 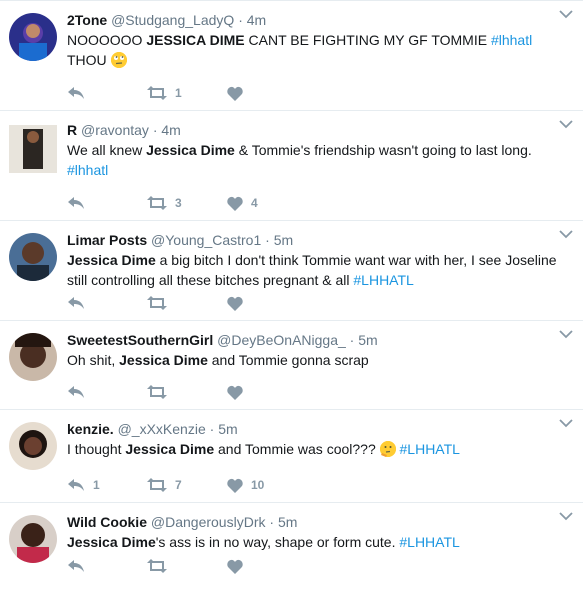 What do you see at coordinates (115, 130) in the screenshot?
I see `username: @ravontay` at bounding box center [115, 130].